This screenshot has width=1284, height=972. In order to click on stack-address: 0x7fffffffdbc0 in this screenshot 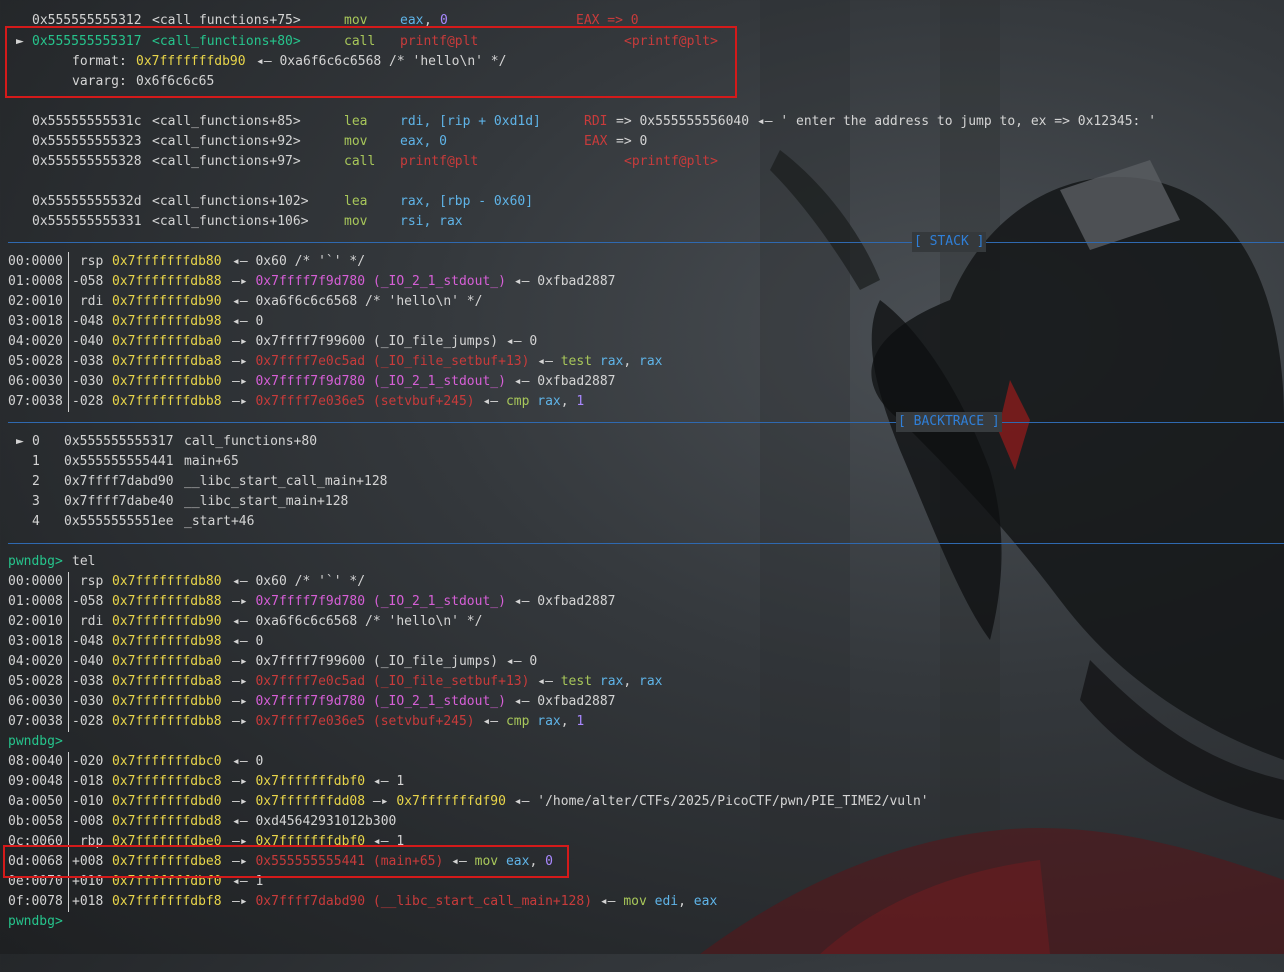, I will do `click(167, 761)`.